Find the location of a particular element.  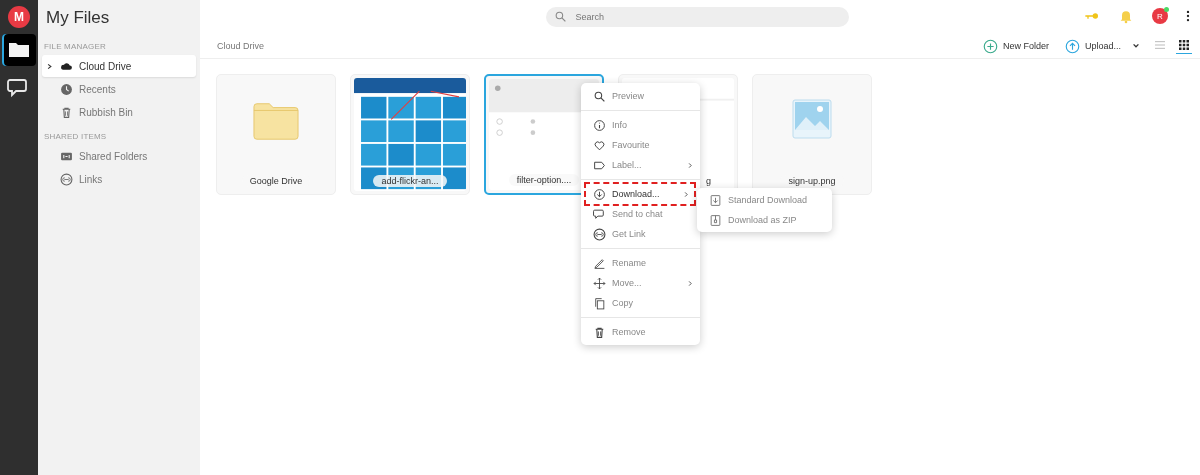

sidebar-item: Cloud Drive is located at coordinates (119, 66).